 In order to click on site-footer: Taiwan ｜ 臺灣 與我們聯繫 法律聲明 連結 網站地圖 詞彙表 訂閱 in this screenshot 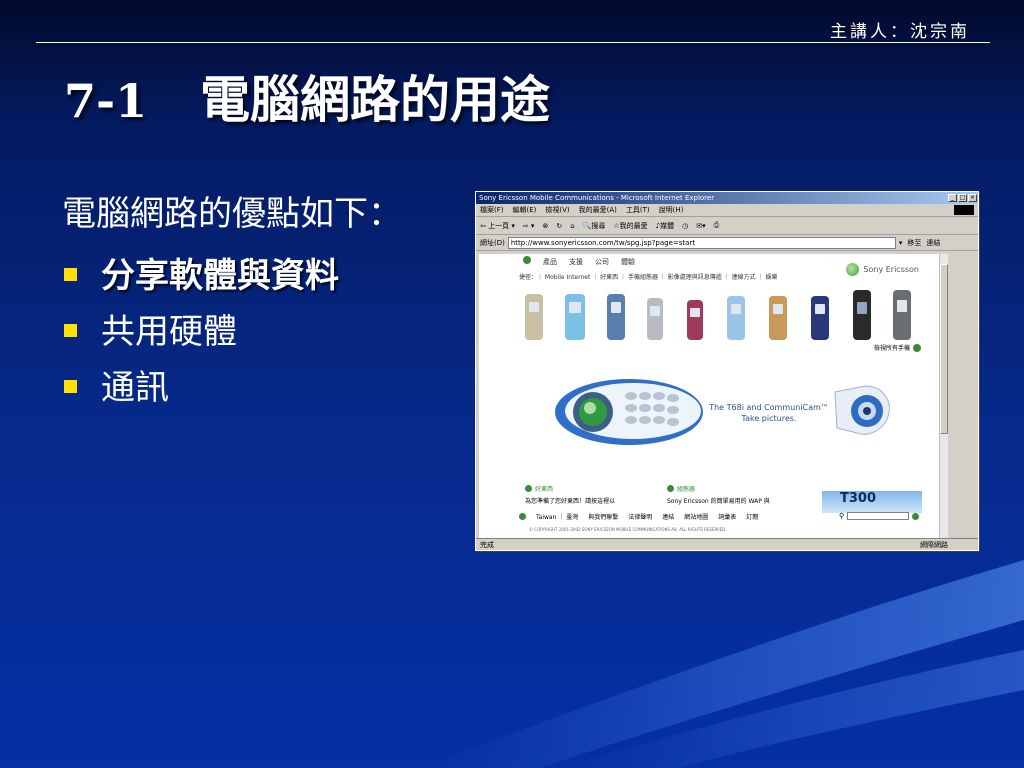, I will do `click(638, 516)`.